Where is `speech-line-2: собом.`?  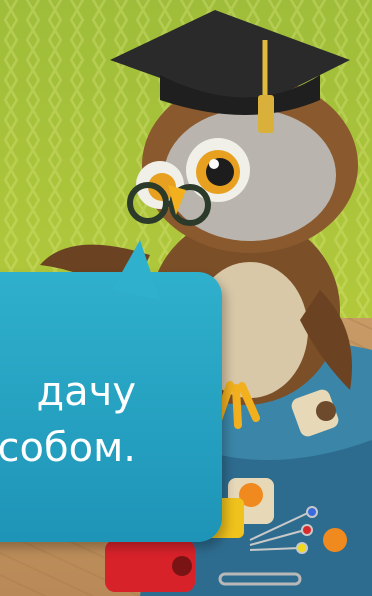 speech-line-2: собом. is located at coordinates (68, 448).